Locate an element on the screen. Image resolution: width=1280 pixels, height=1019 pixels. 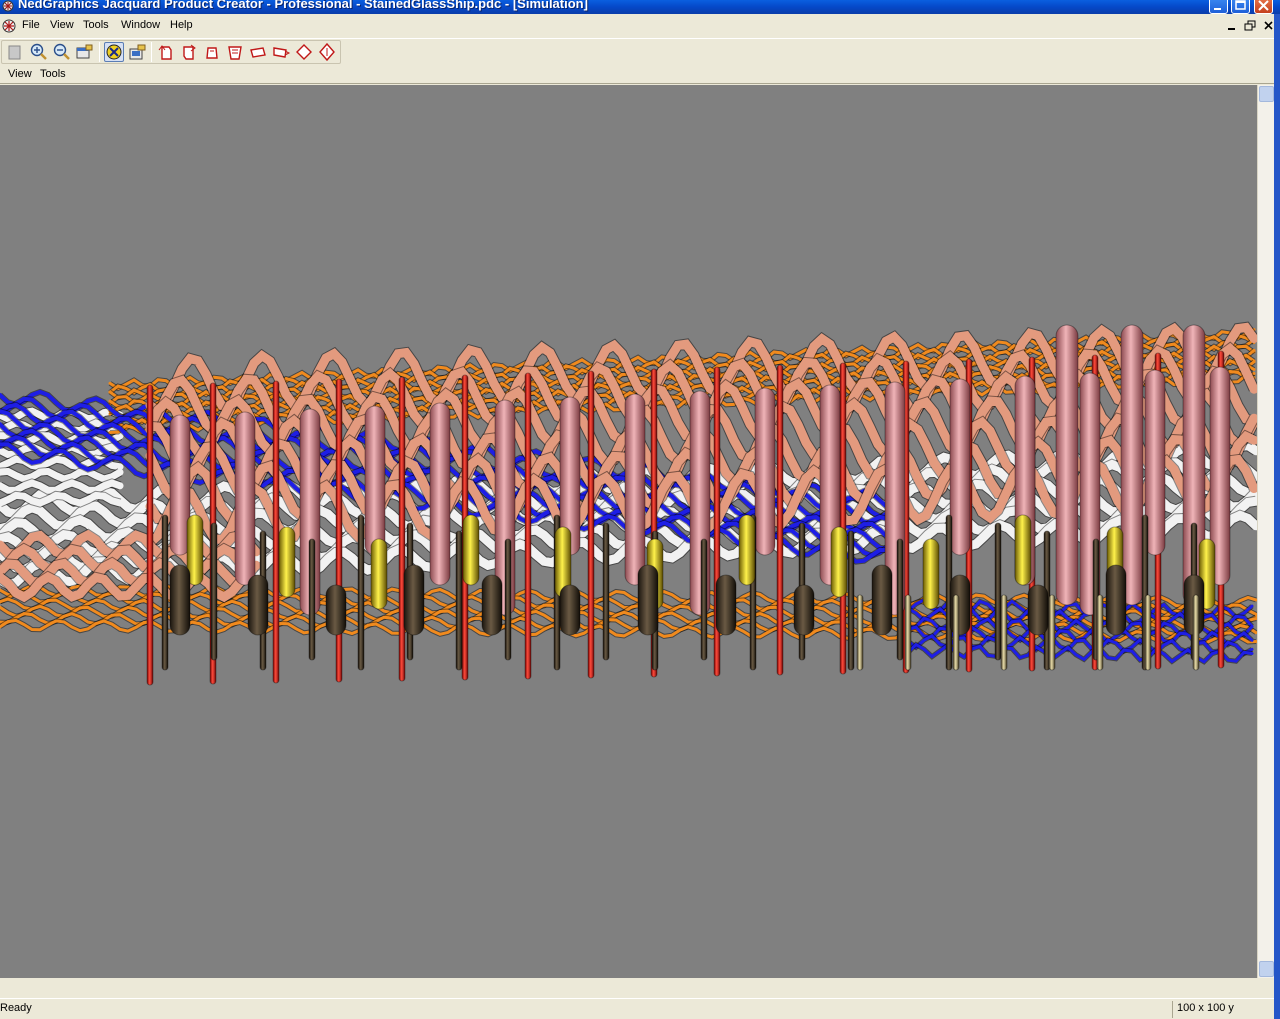
size-panel: 100 x 100 y is located at coordinates (1220, 1009).